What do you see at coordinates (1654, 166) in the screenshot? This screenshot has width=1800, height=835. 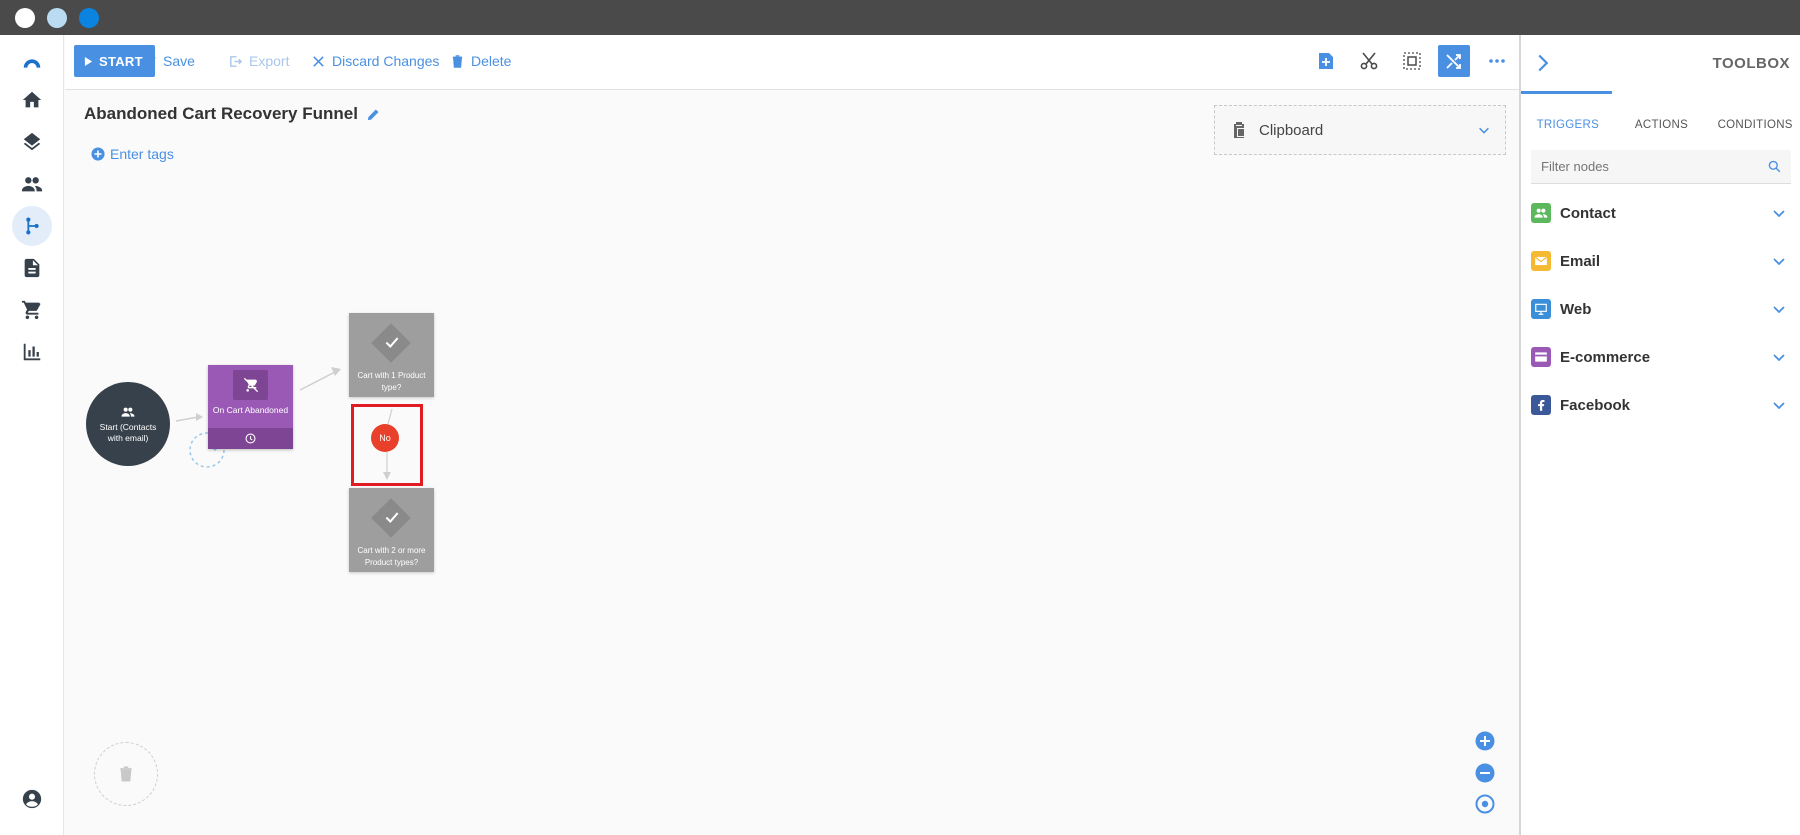 I see `filter-nodes-input` at bounding box center [1654, 166].